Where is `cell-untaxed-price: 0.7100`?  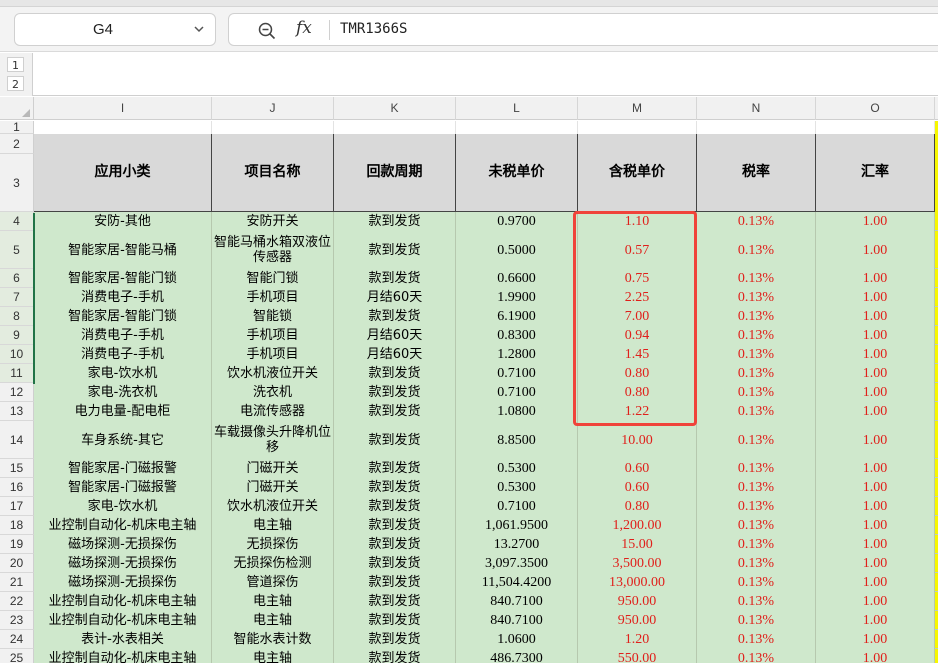 cell-untaxed-price: 0.7100 is located at coordinates (517, 392).